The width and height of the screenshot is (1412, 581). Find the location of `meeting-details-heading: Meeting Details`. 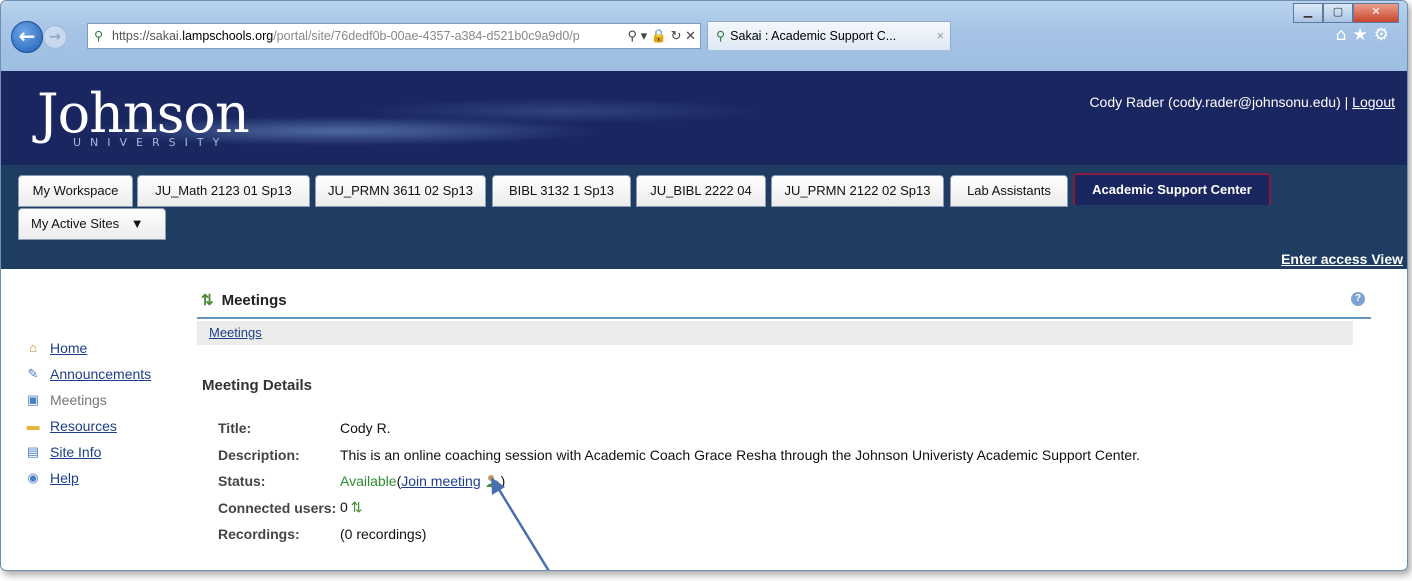

meeting-details-heading: Meeting Details is located at coordinates (257, 385).